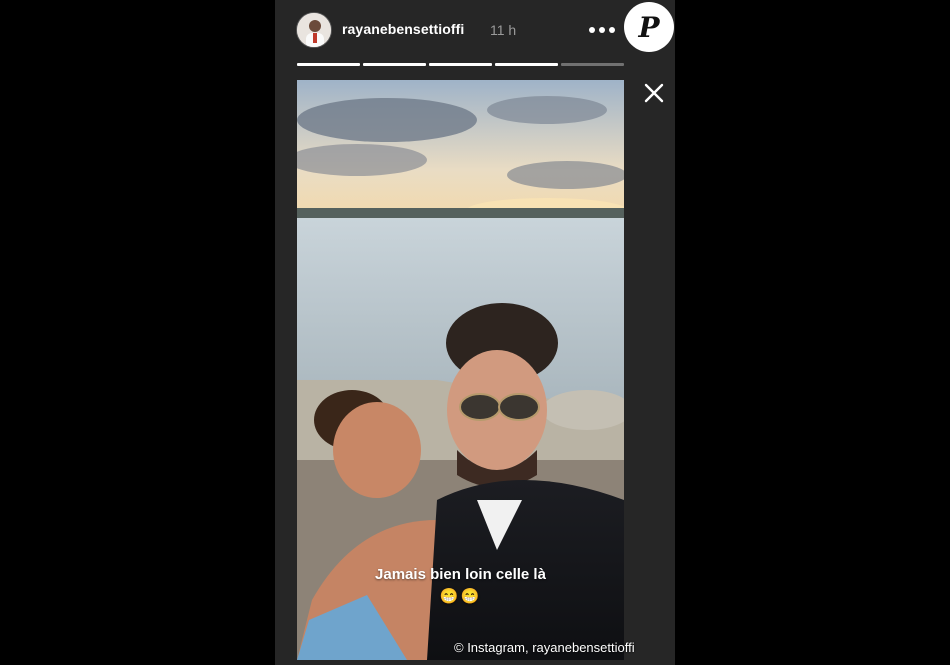 This screenshot has width=950, height=665. I want to click on more-horizontal-icon, so click(602, 30).